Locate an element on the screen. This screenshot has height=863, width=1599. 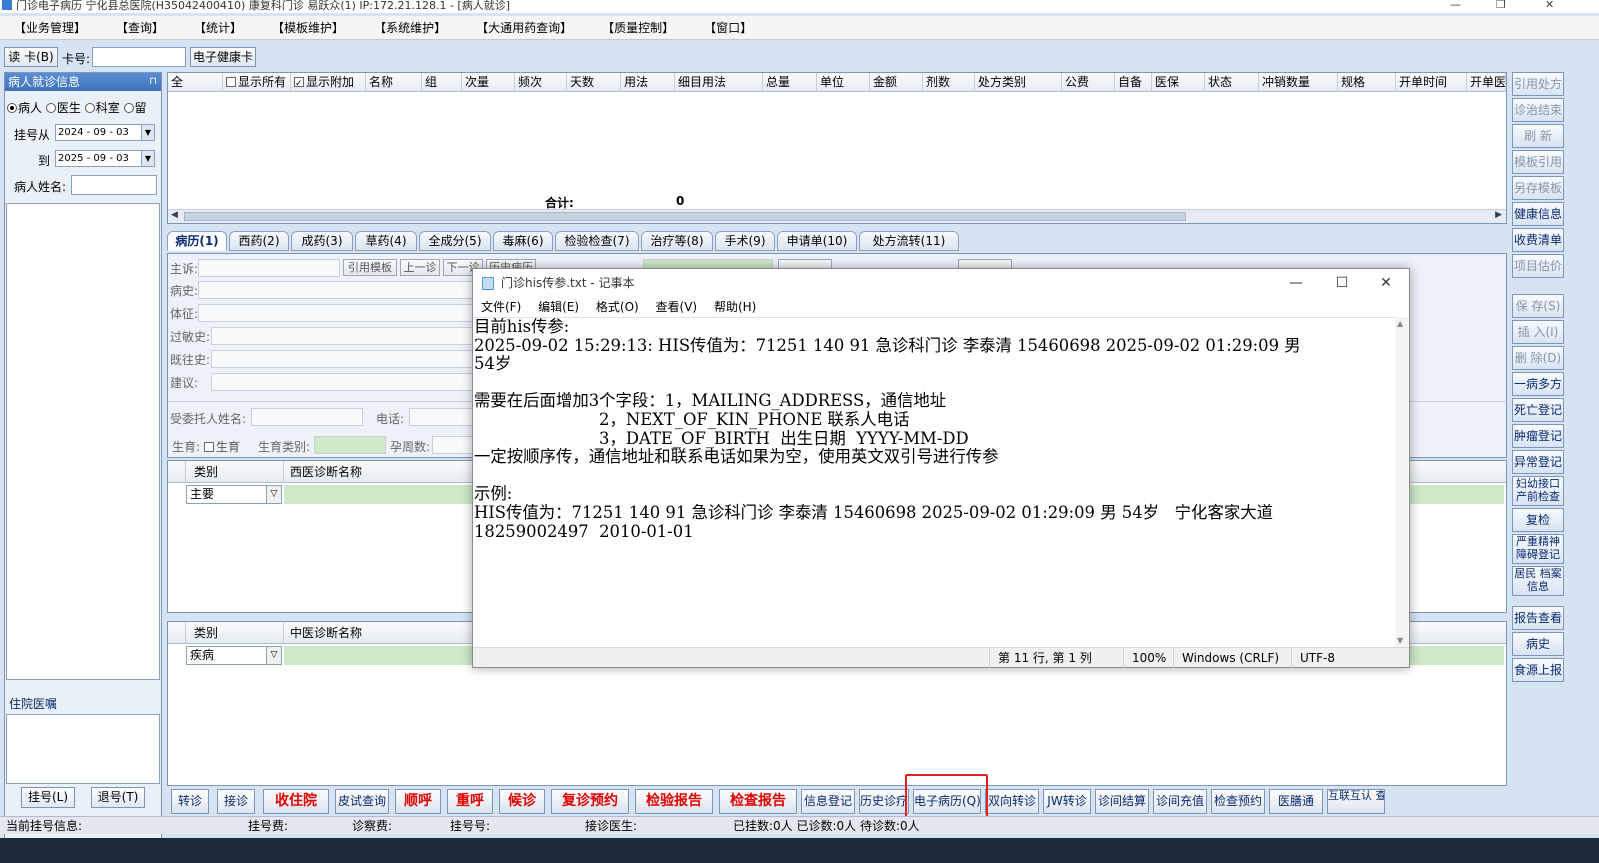
tab-patent: 成药(3) is located at coordinates (322, 241).